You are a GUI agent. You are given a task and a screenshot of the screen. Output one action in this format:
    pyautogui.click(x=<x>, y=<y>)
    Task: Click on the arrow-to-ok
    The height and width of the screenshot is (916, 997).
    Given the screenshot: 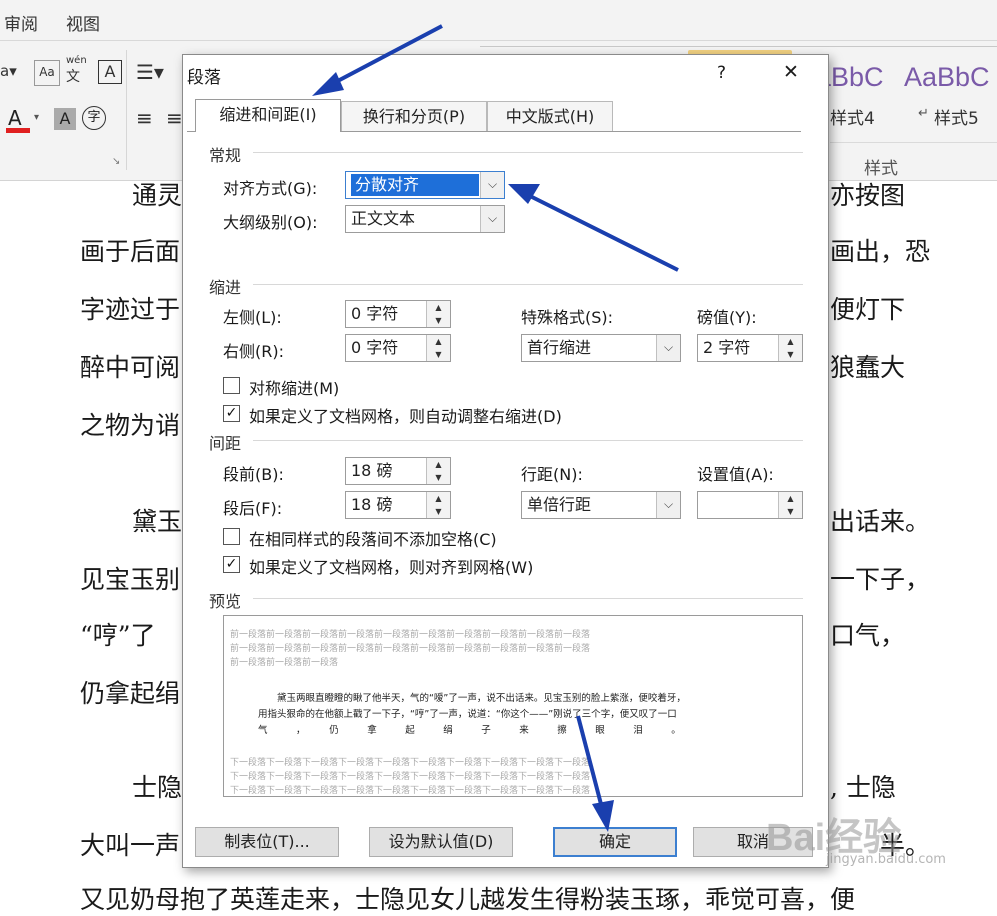 What is the action you would take?
    pyautogui.click(x=595, y=773)
    